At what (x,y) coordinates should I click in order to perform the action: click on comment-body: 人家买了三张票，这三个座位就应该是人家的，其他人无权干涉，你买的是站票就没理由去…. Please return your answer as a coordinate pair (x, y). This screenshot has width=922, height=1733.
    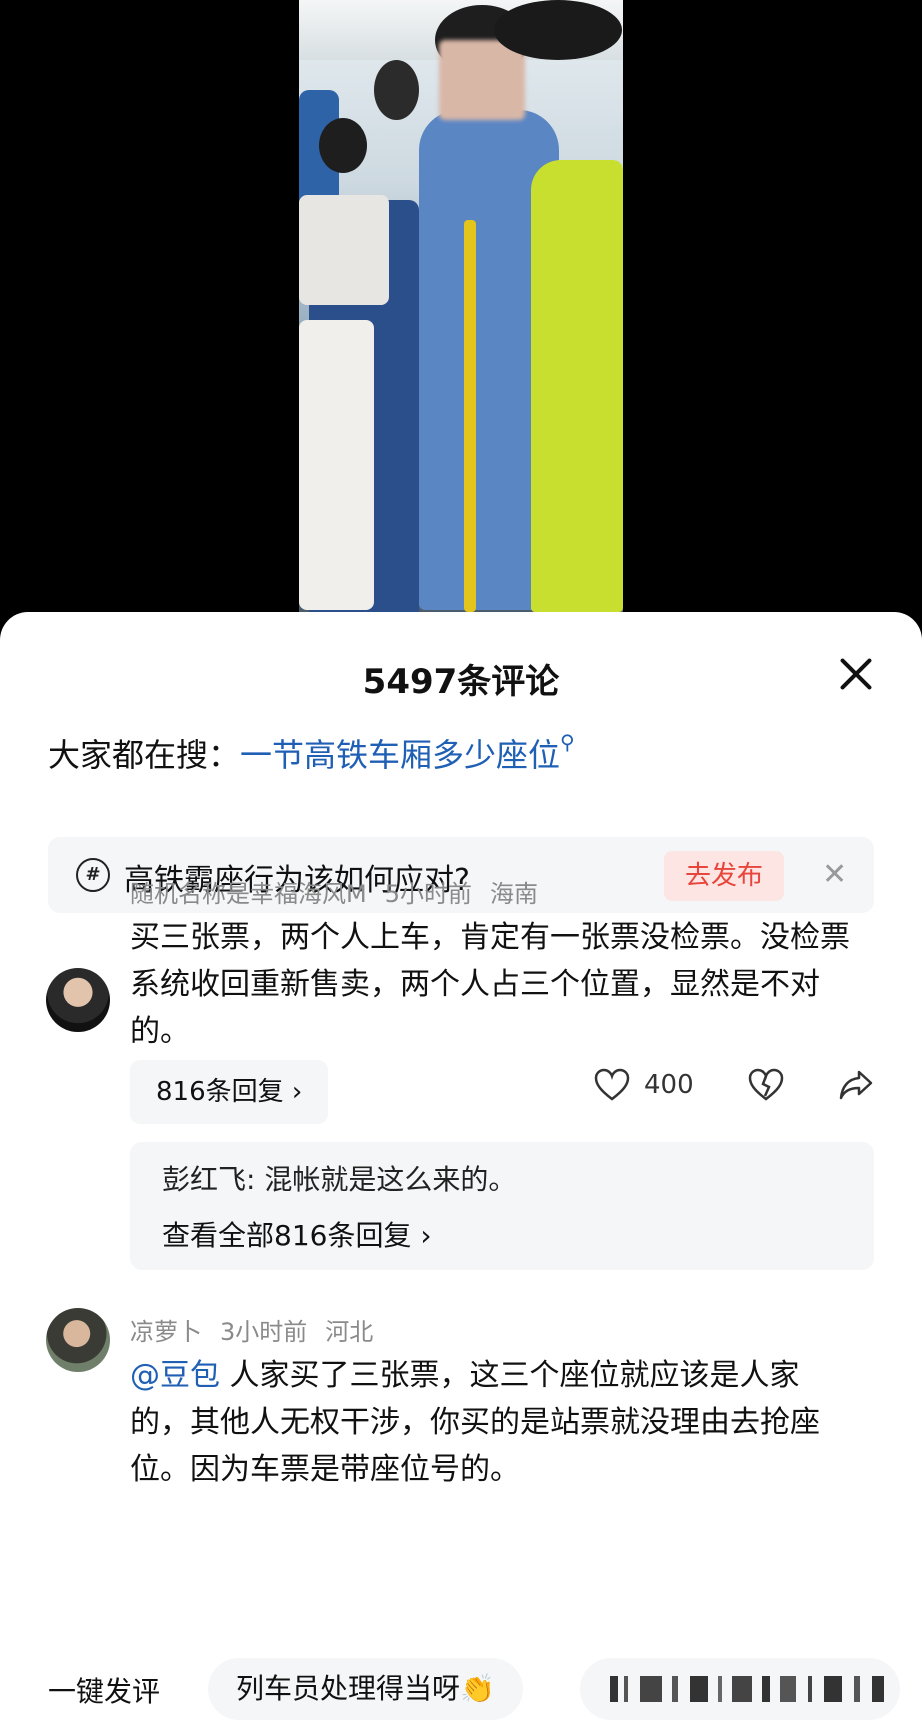
    Looking at the image, I should click on (475, 1422).